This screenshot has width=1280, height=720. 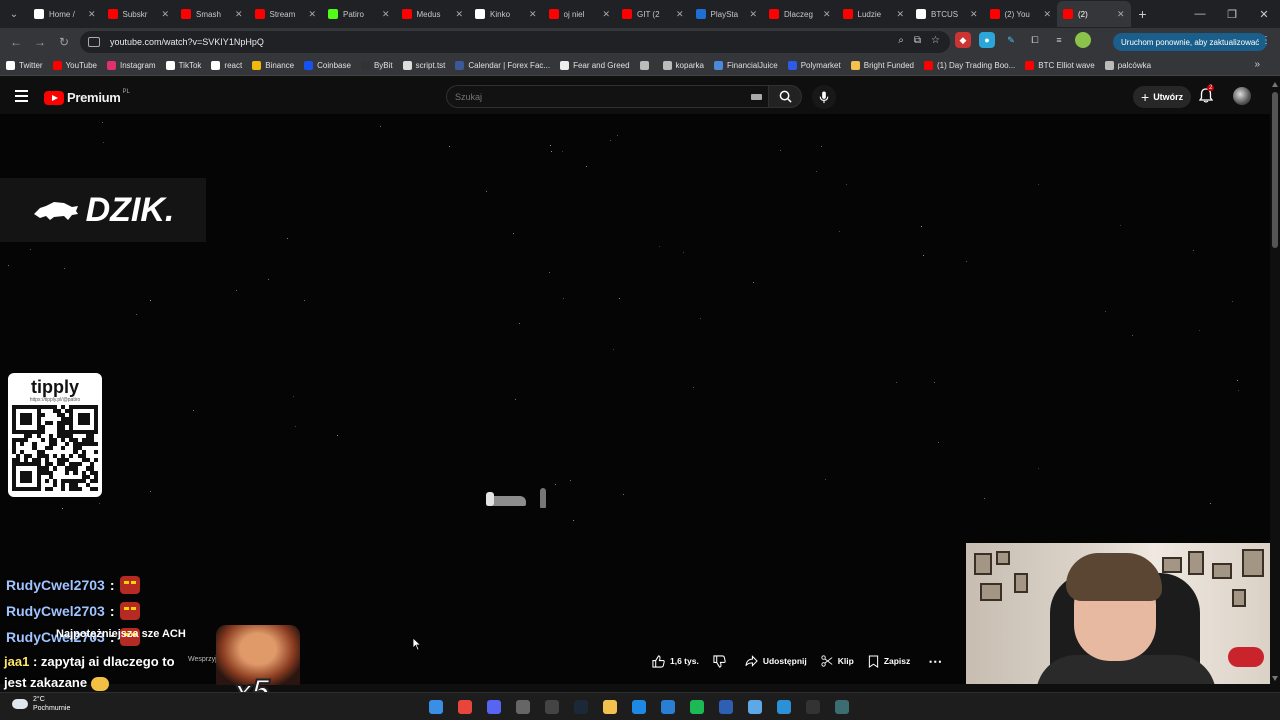 I want to click on browser-tab: GIT (2 ✕, so click(x=653, y=14).